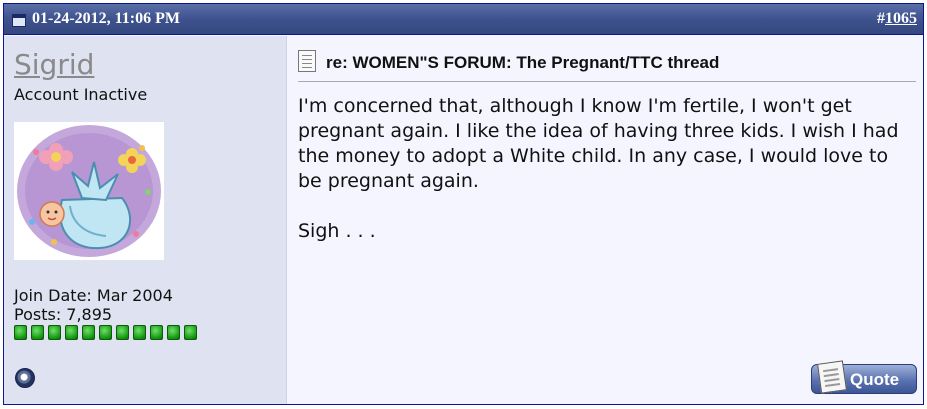 This screenshot has height=409, width=927. What do you see at coordinates (463, 19) in the screenshot?
I see `post-header: 01-24-2012, 11:06 PM #1065` at bounding box center [463, 19].